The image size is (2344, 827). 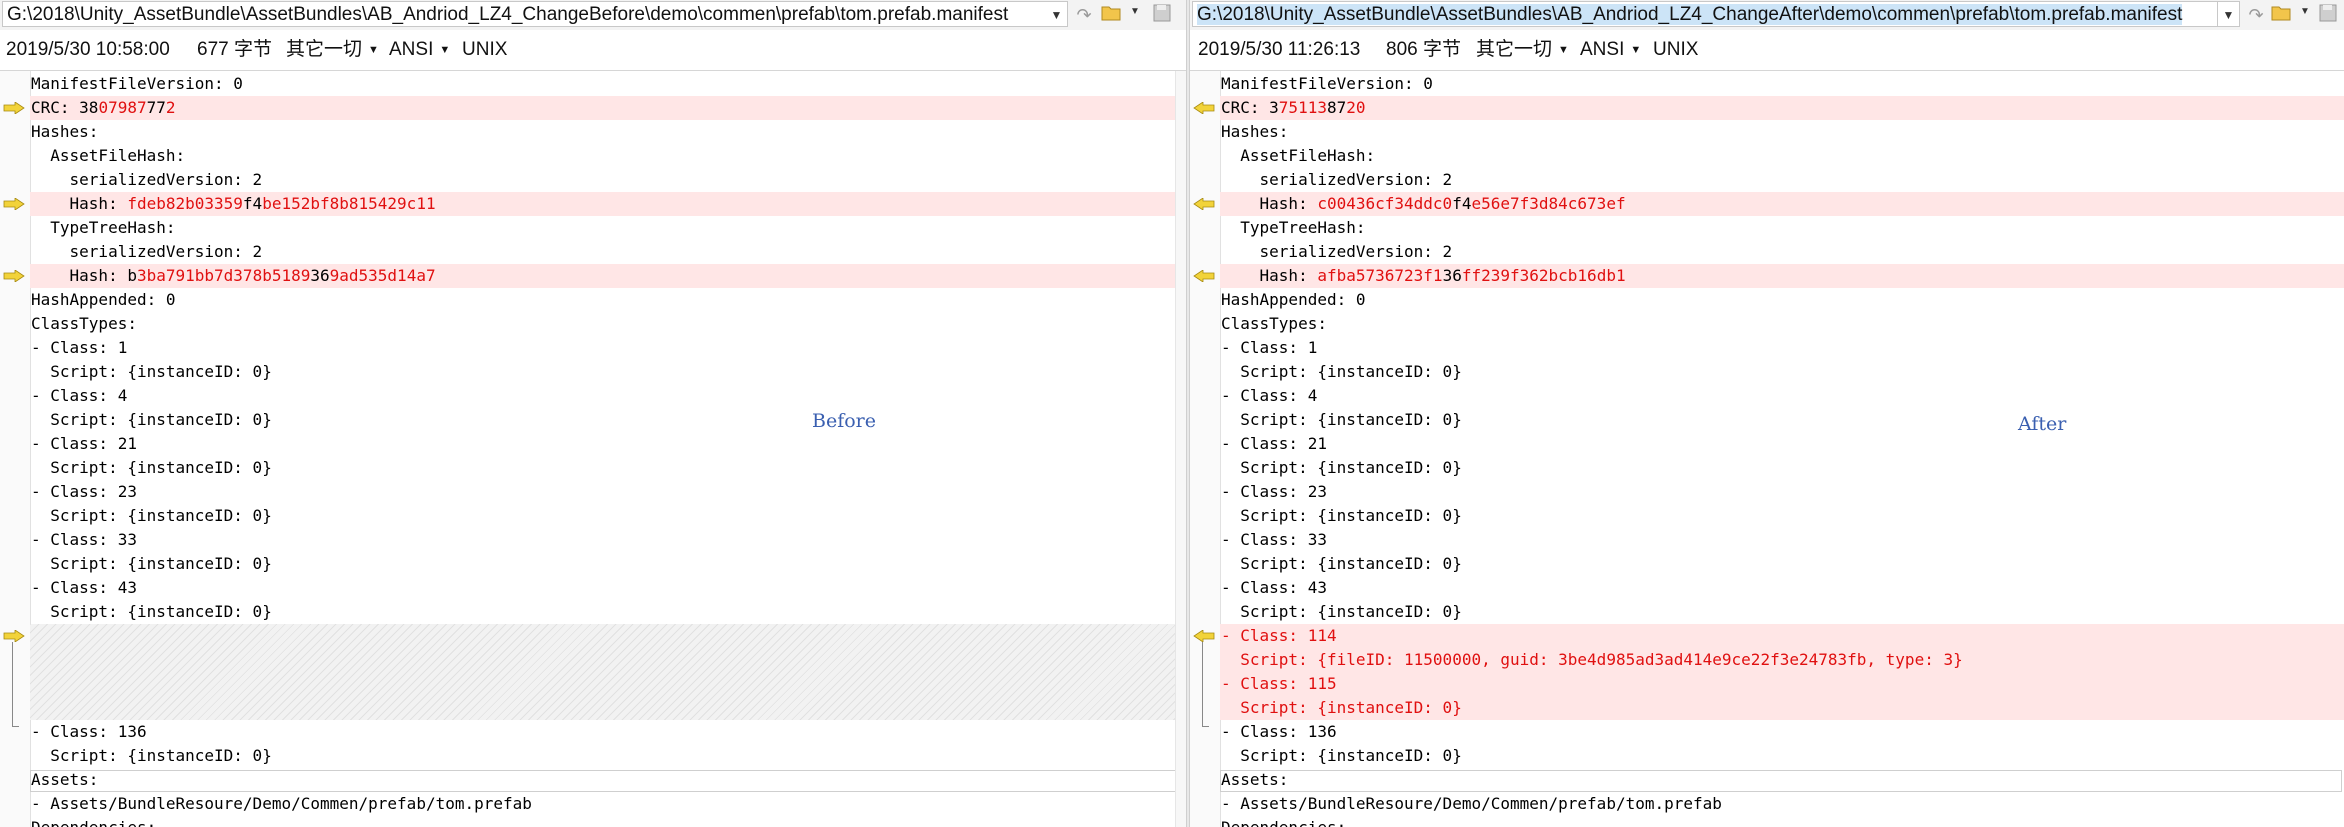 What do you see at coordinates (2256, 15) in the screenshot?
I see `right-swap-button: ↷` at bounding box center [2256, 15].